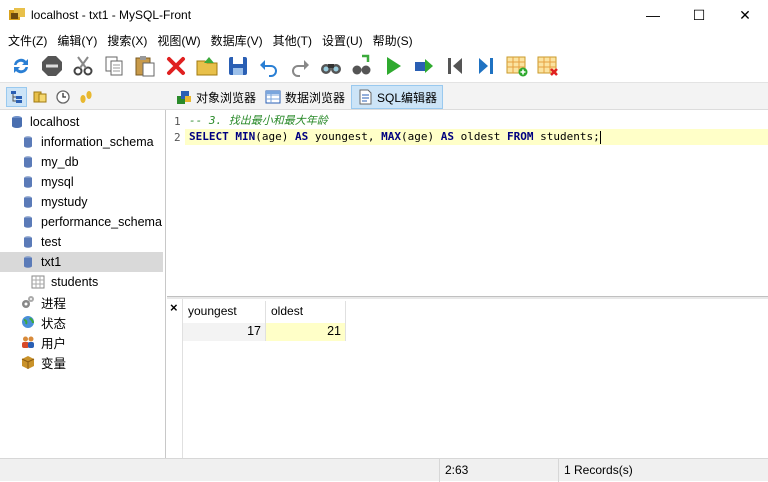 Image resolution: width=768 pixels, height=482 pixels. What do you see at coordinates (184, 97) in the screenshot?
I see `object-browser-icon` at bounding box center [184, 97].